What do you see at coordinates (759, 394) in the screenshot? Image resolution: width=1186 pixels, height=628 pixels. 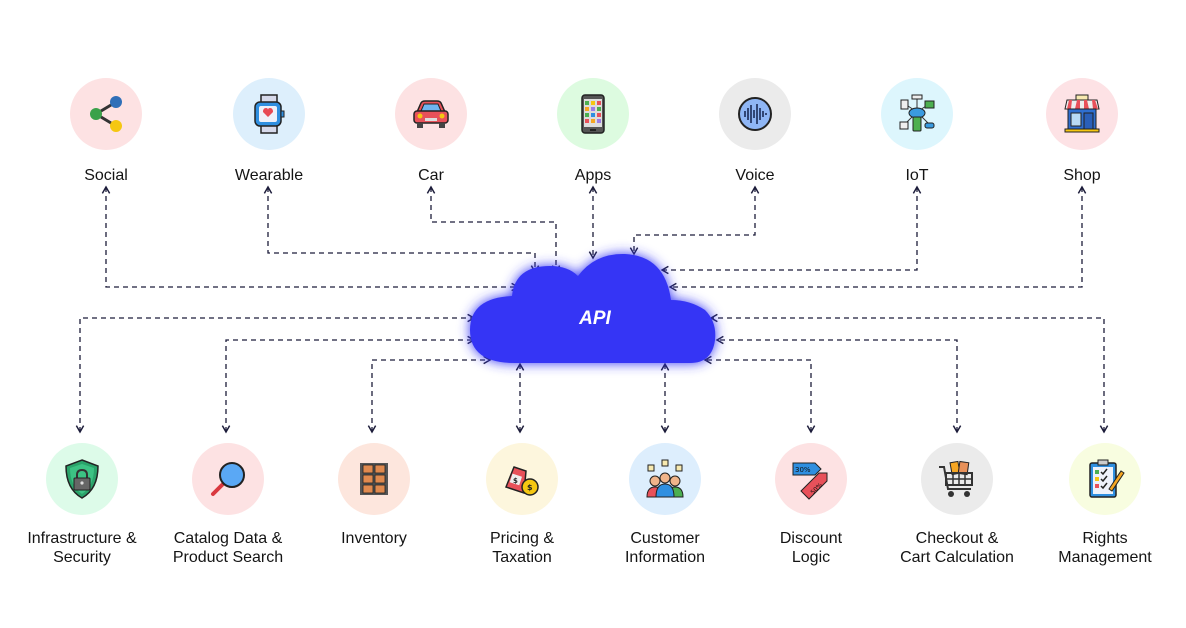 I see `connector-discount` at bounding box center [759, 394].